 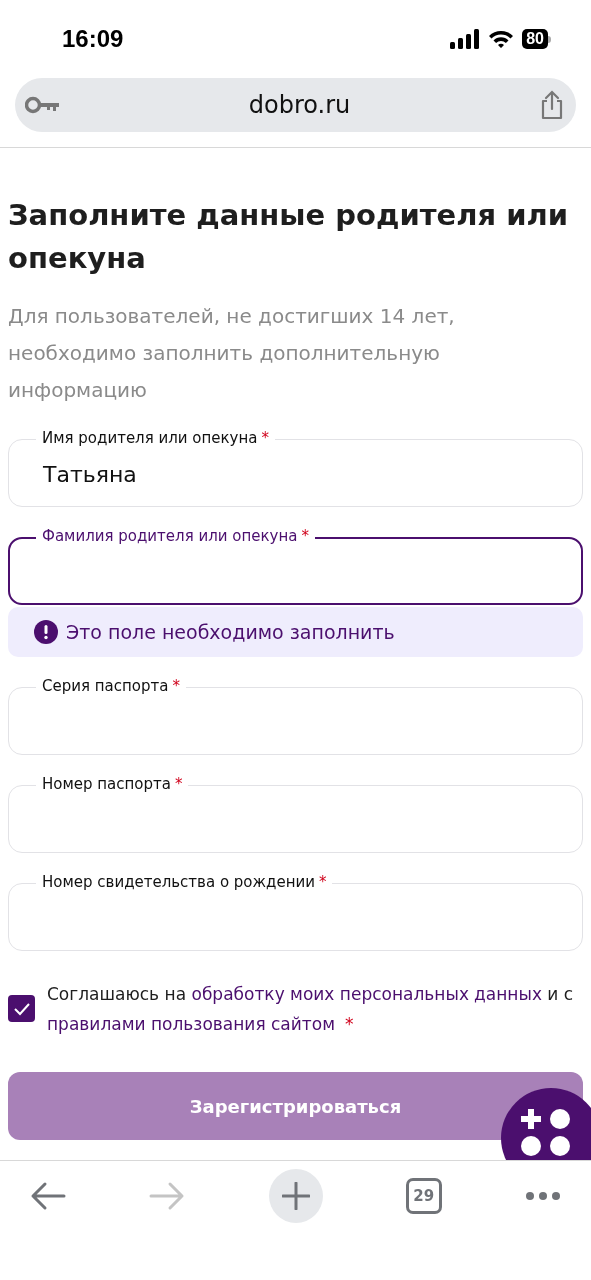 I want to click on back-arrow-icon, so click(x=48, y=1196).